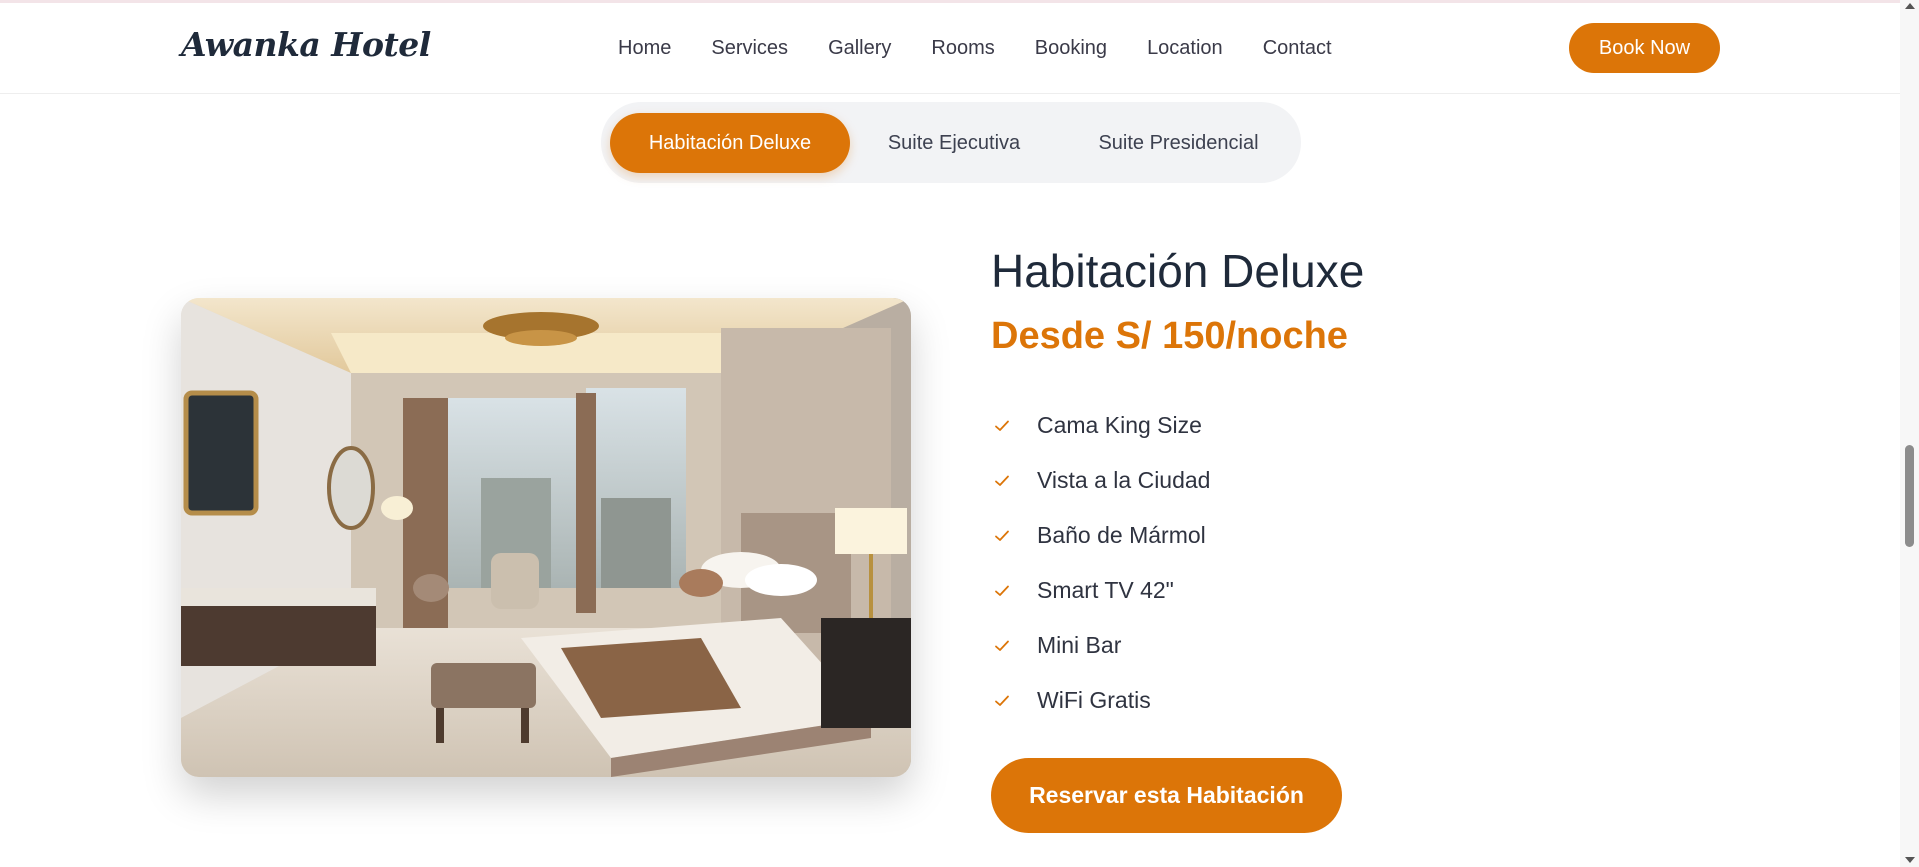 This screenshot has height=867, width=1919. What do you see at coordinates (1909, 496) in the screenshot?
I see `scrollbar-thumb` at bounding box center [1909, 496].